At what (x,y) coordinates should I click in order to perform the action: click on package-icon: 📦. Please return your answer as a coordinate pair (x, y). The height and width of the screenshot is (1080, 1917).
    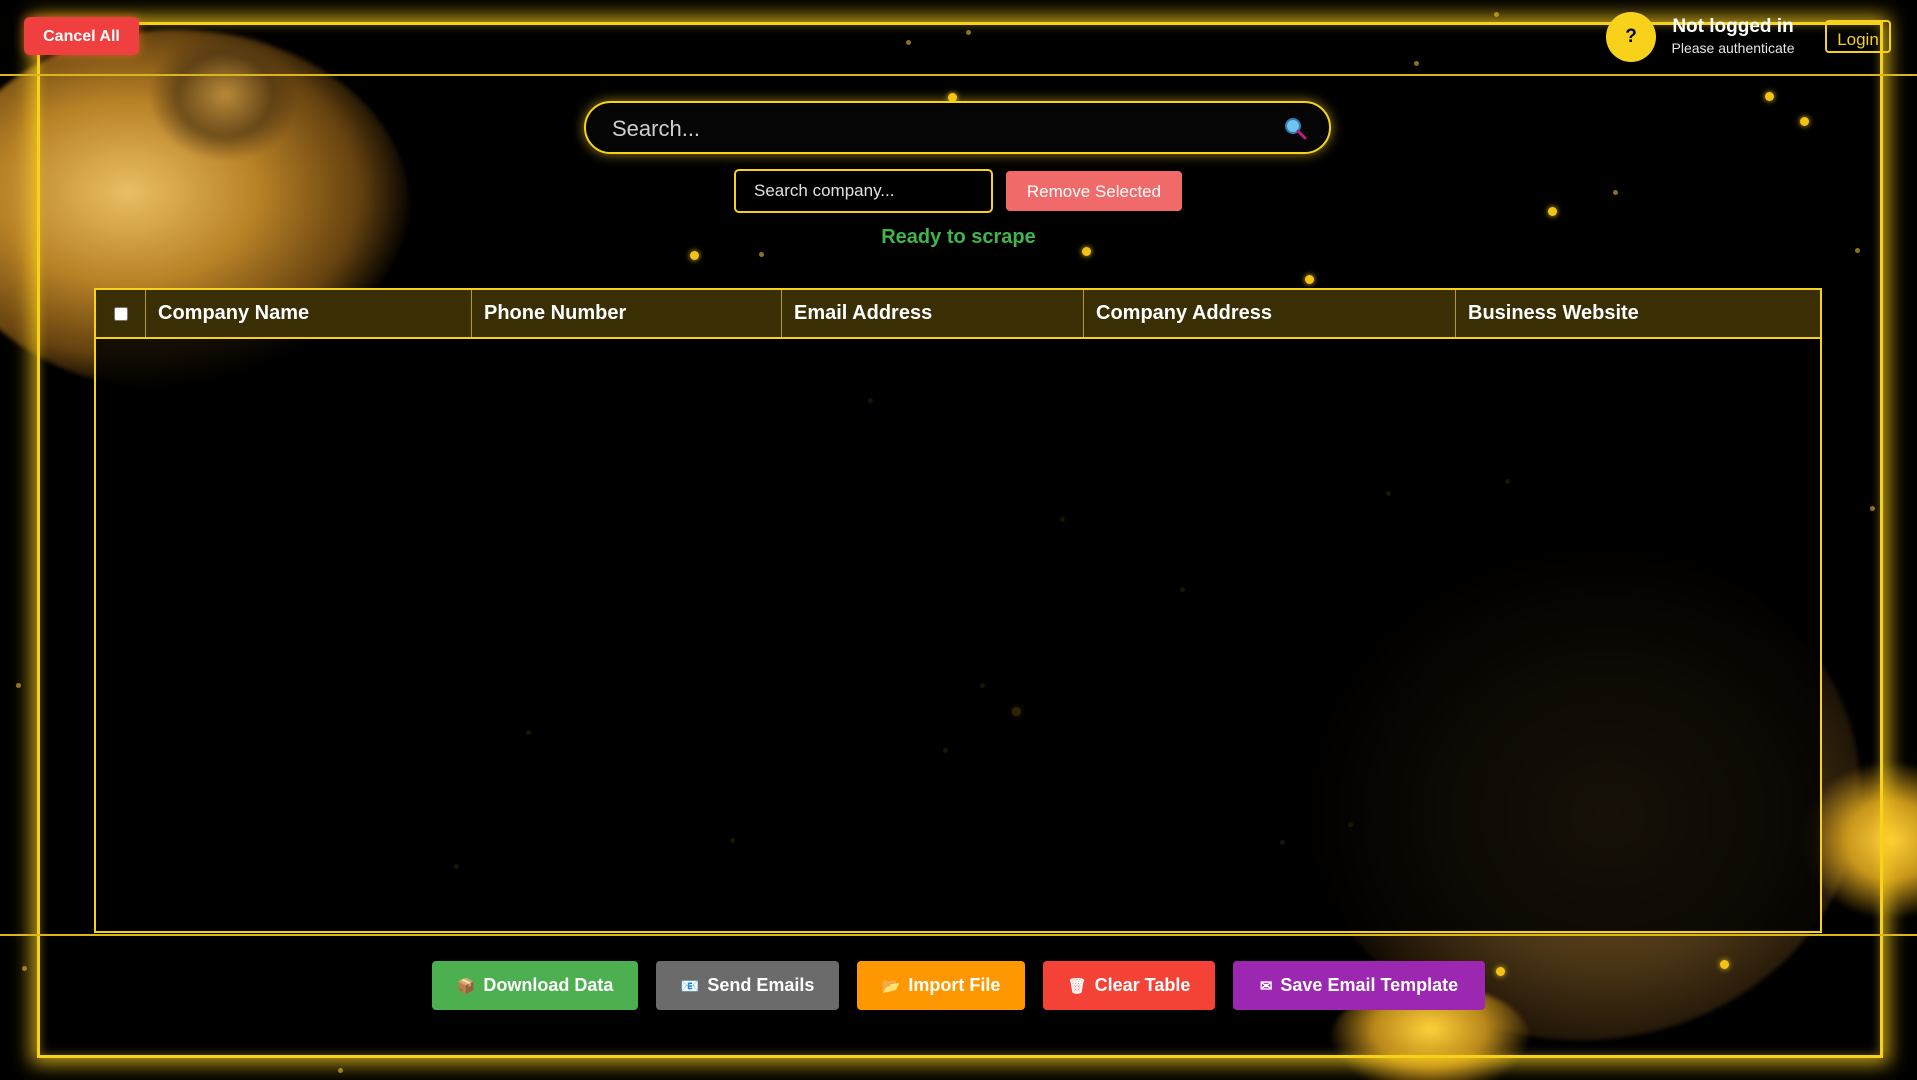
    Looking at the image, I should click on (466, 986).